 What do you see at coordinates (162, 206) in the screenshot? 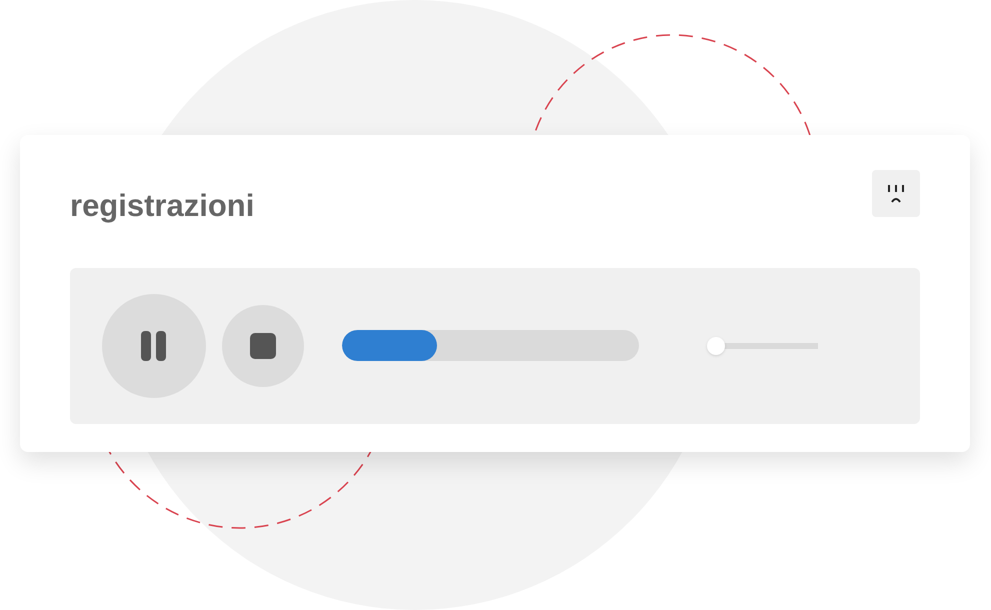
I see `card-title: registrazioni` at bounding box center [162, 206].